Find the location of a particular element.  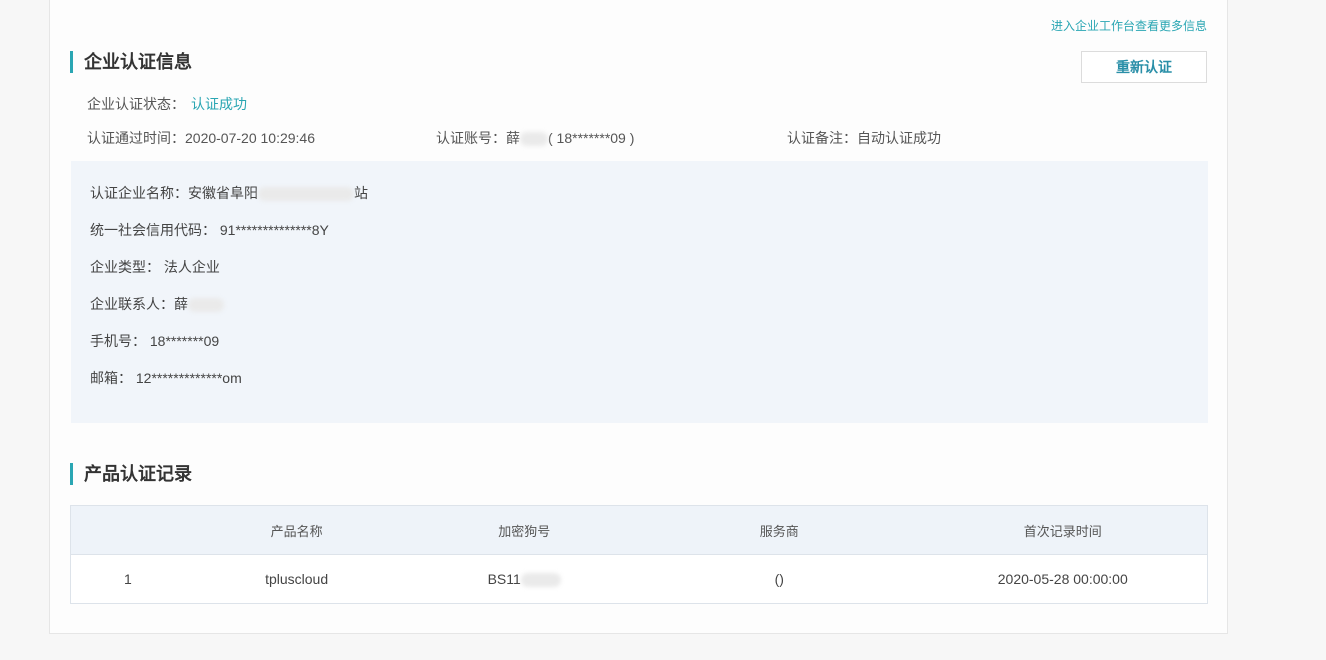

contact-label: 企业联系人： is located at coordinates (132, 304).